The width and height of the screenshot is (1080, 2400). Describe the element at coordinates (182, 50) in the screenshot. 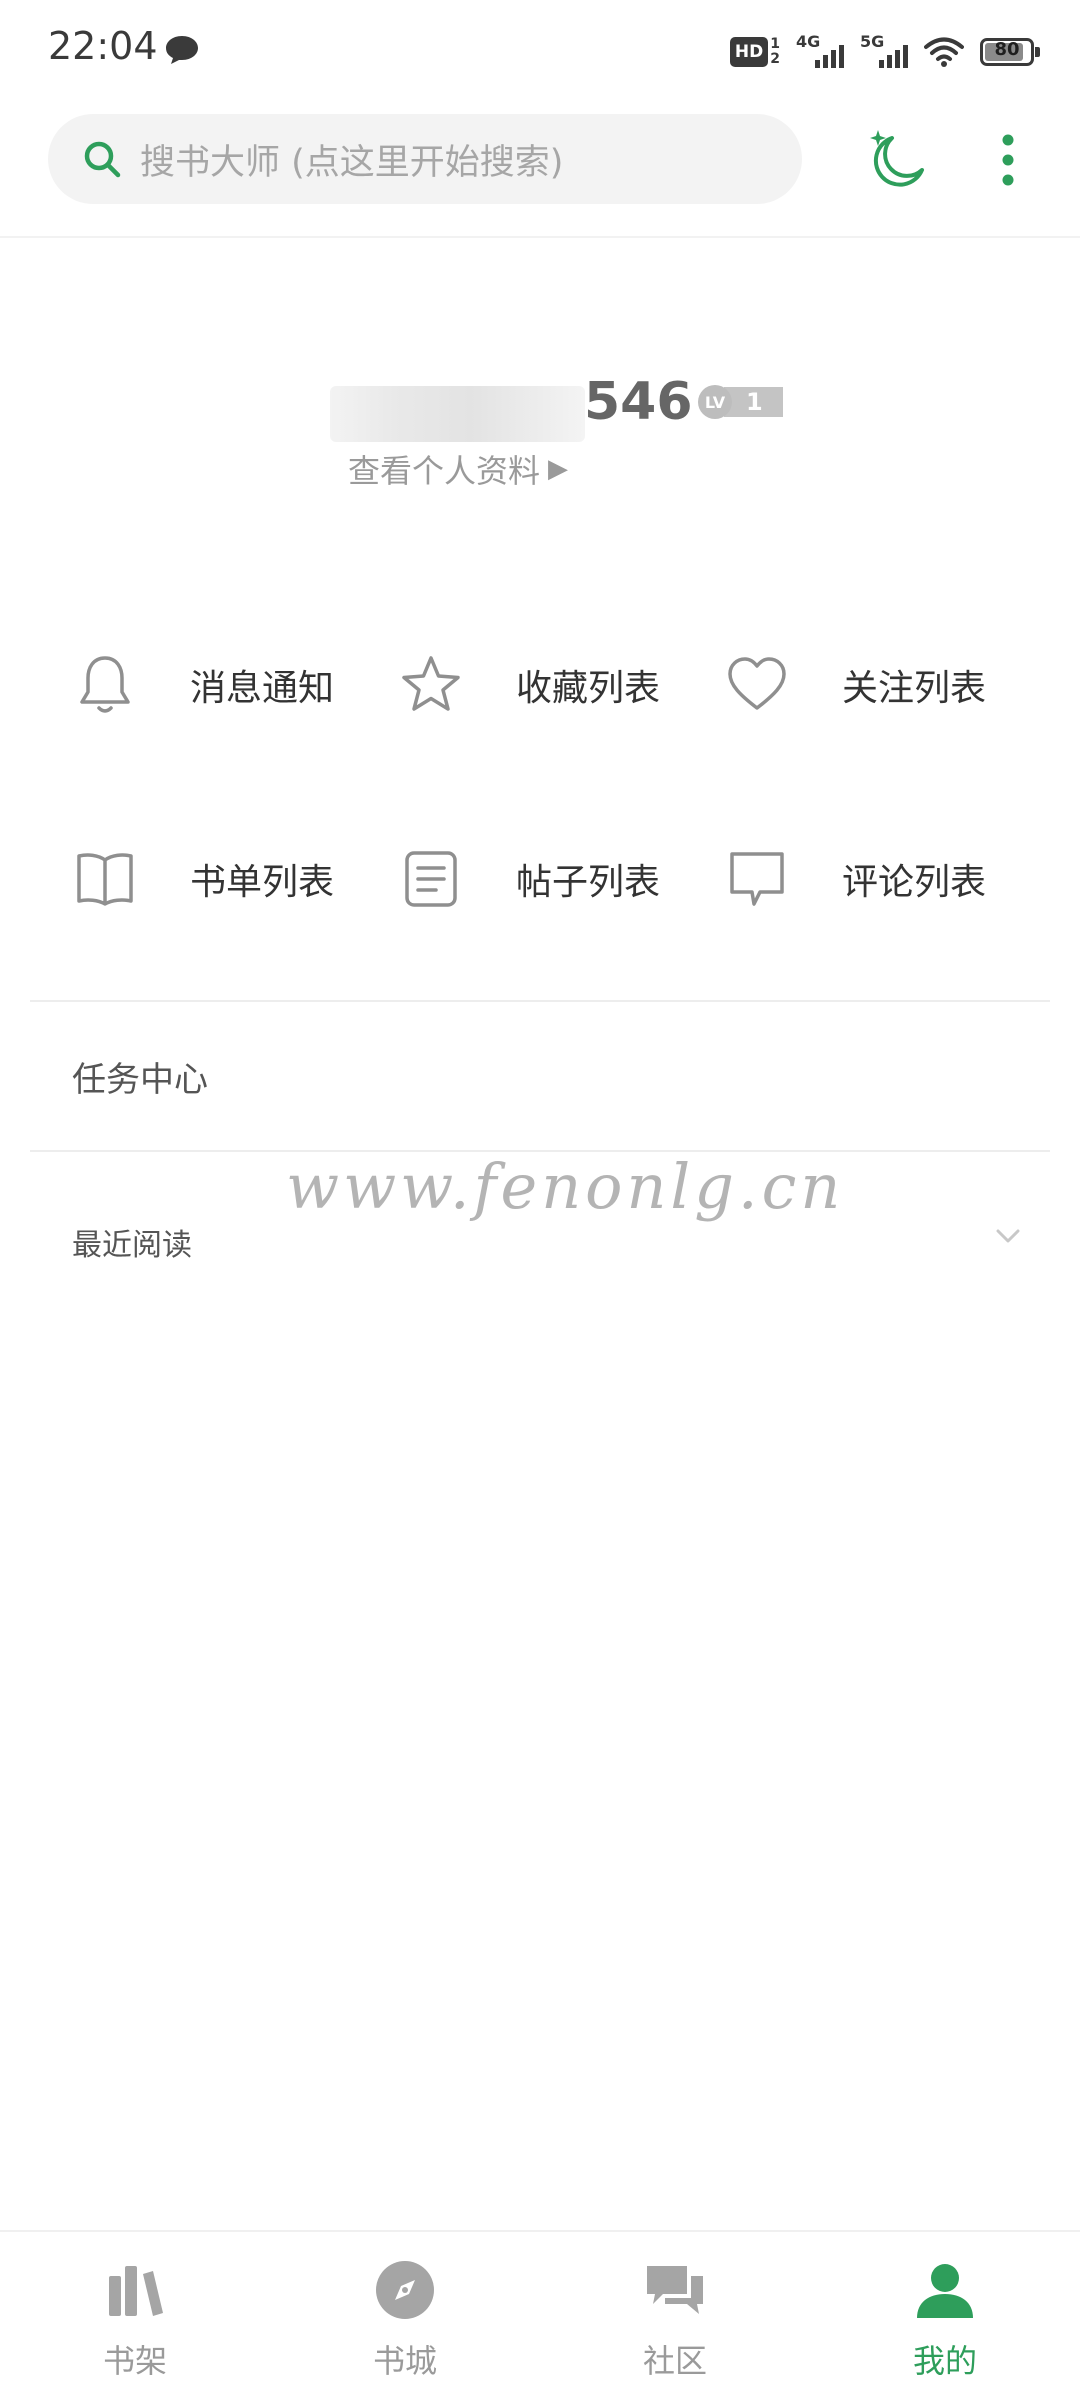

I see `message-notification-icon` at that location.